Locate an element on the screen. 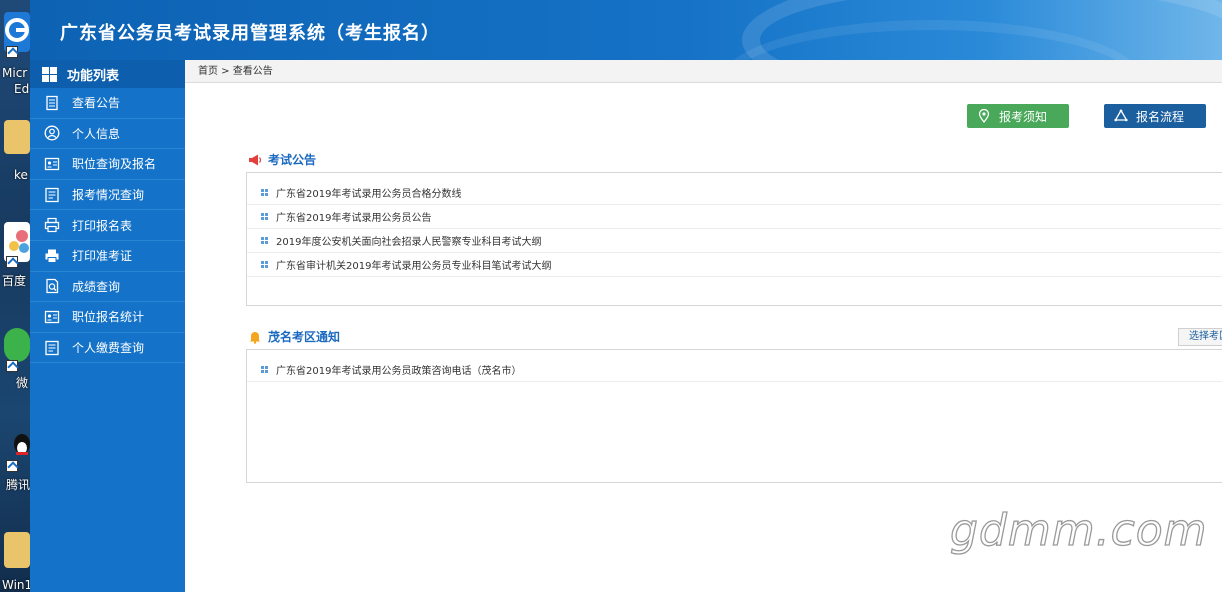 This screenshot has width=1222, height=592. sidebar-item-personal-info: 个人信息 is located at coordinates (107, 134).